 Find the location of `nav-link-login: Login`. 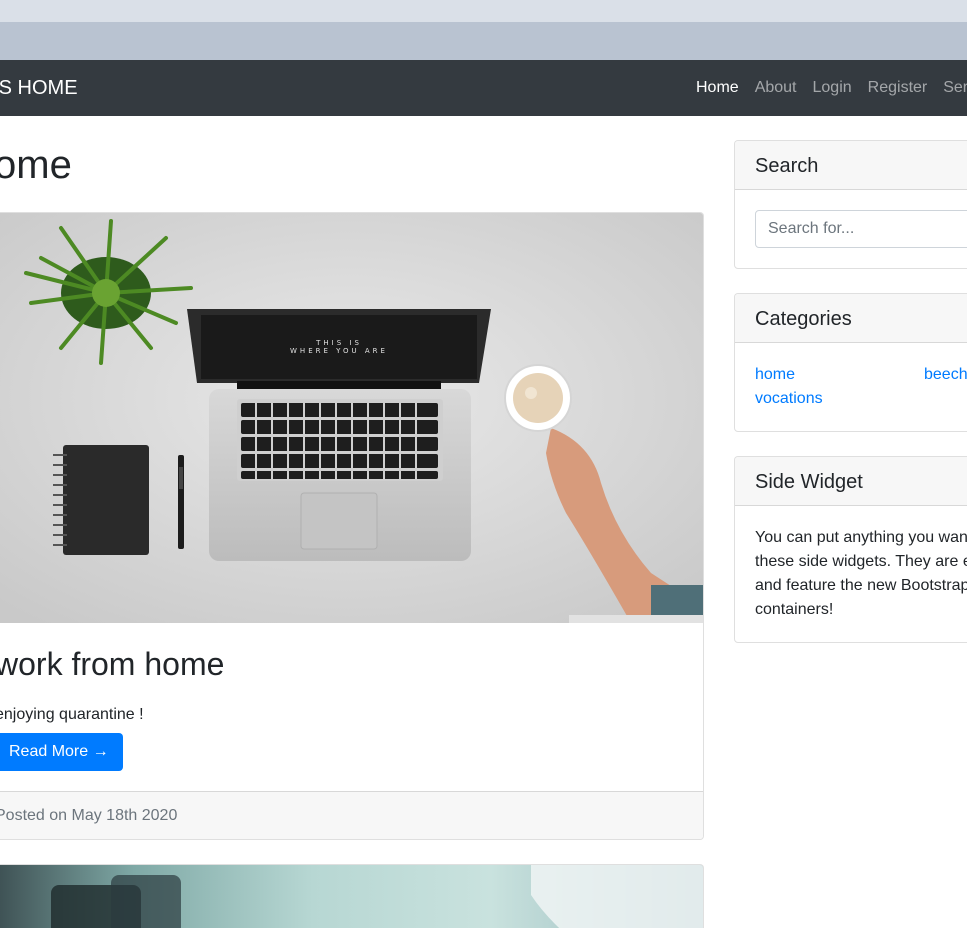

nav-link-login: Login is located at coordinates (832, 88).